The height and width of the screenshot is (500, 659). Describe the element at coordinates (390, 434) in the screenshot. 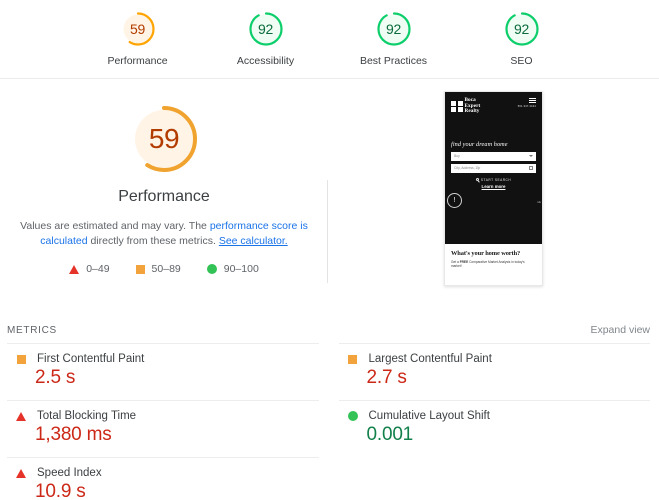

I see `metric-value: 0.001` at that location.